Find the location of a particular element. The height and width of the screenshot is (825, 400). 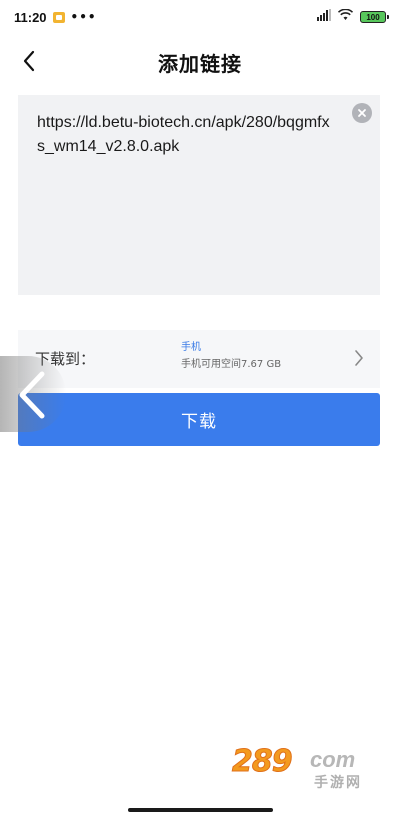

home-indicator is located at coordinates (200, 810).